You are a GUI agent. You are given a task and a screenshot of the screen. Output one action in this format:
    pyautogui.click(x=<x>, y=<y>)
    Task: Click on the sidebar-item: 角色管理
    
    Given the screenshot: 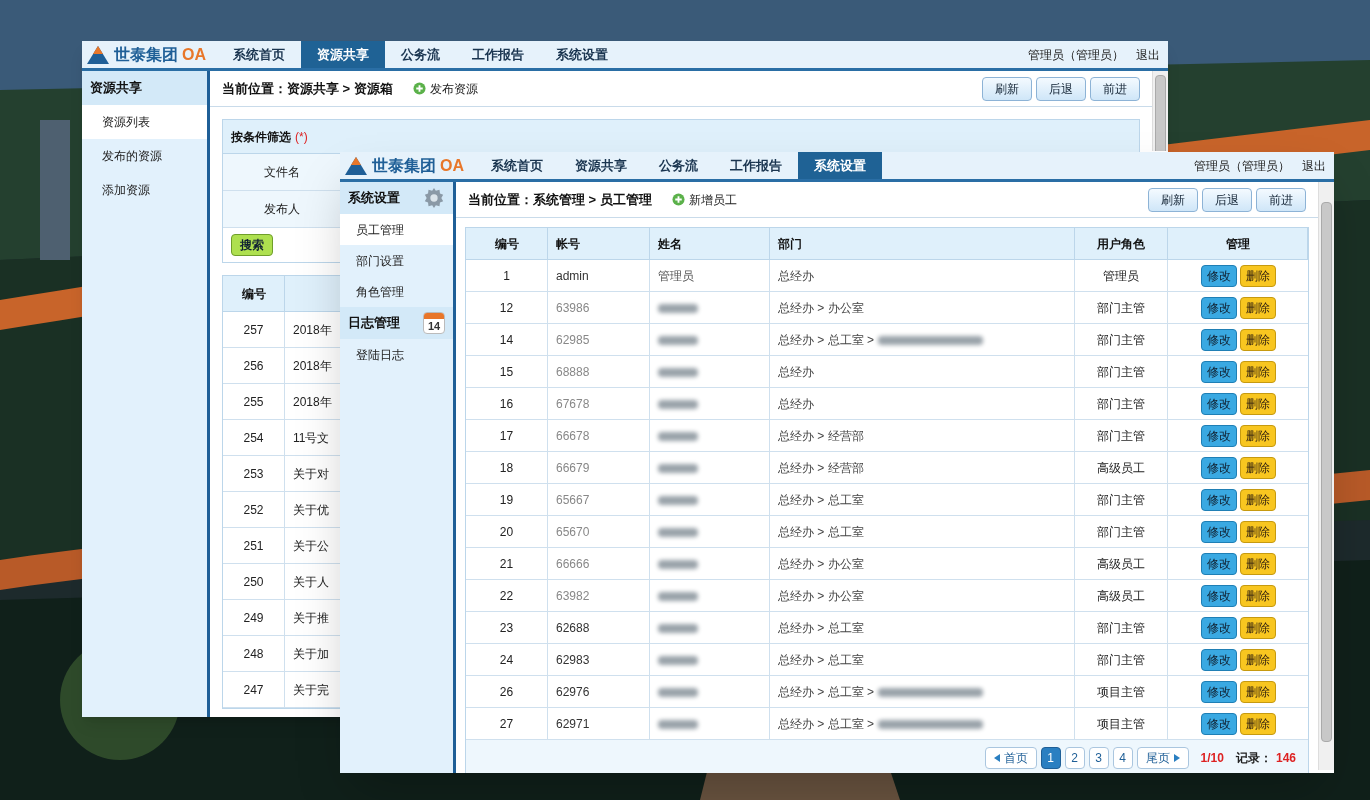 What is the action you would take?
    pyautogui.click(x=396, y=291)
    